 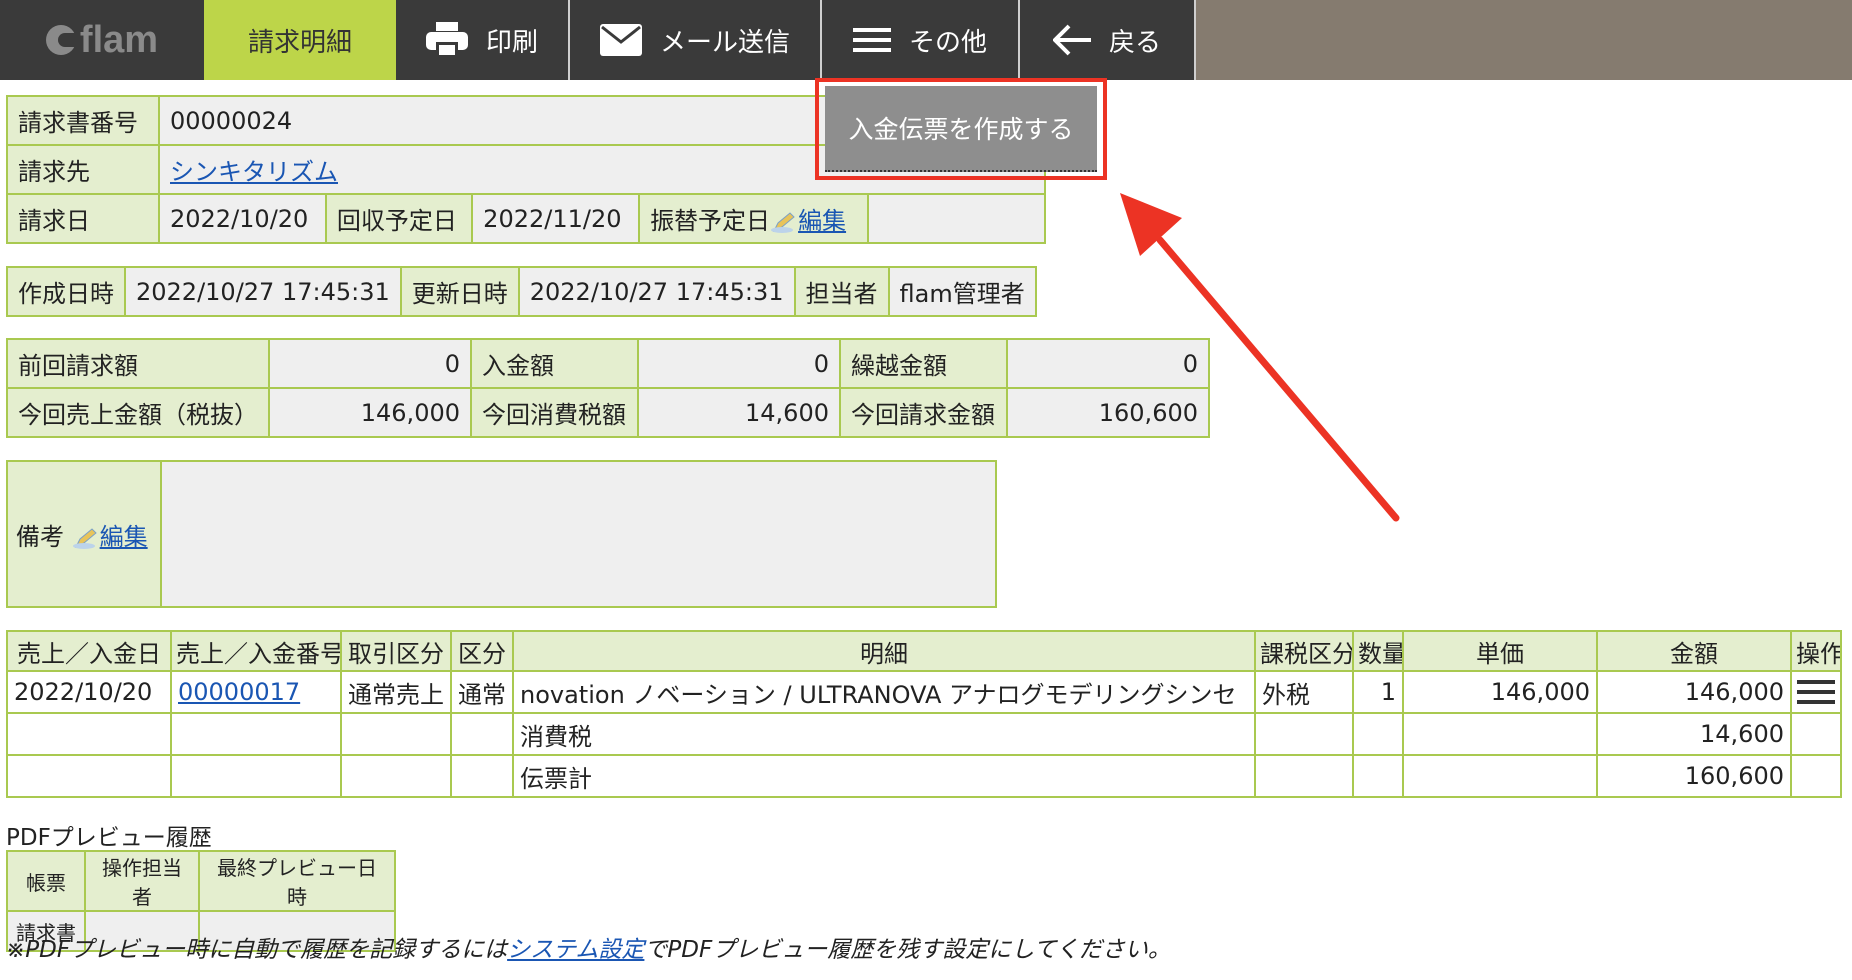 I want to click on remarks-table: 備考 編集, so click(x=501, y=534).